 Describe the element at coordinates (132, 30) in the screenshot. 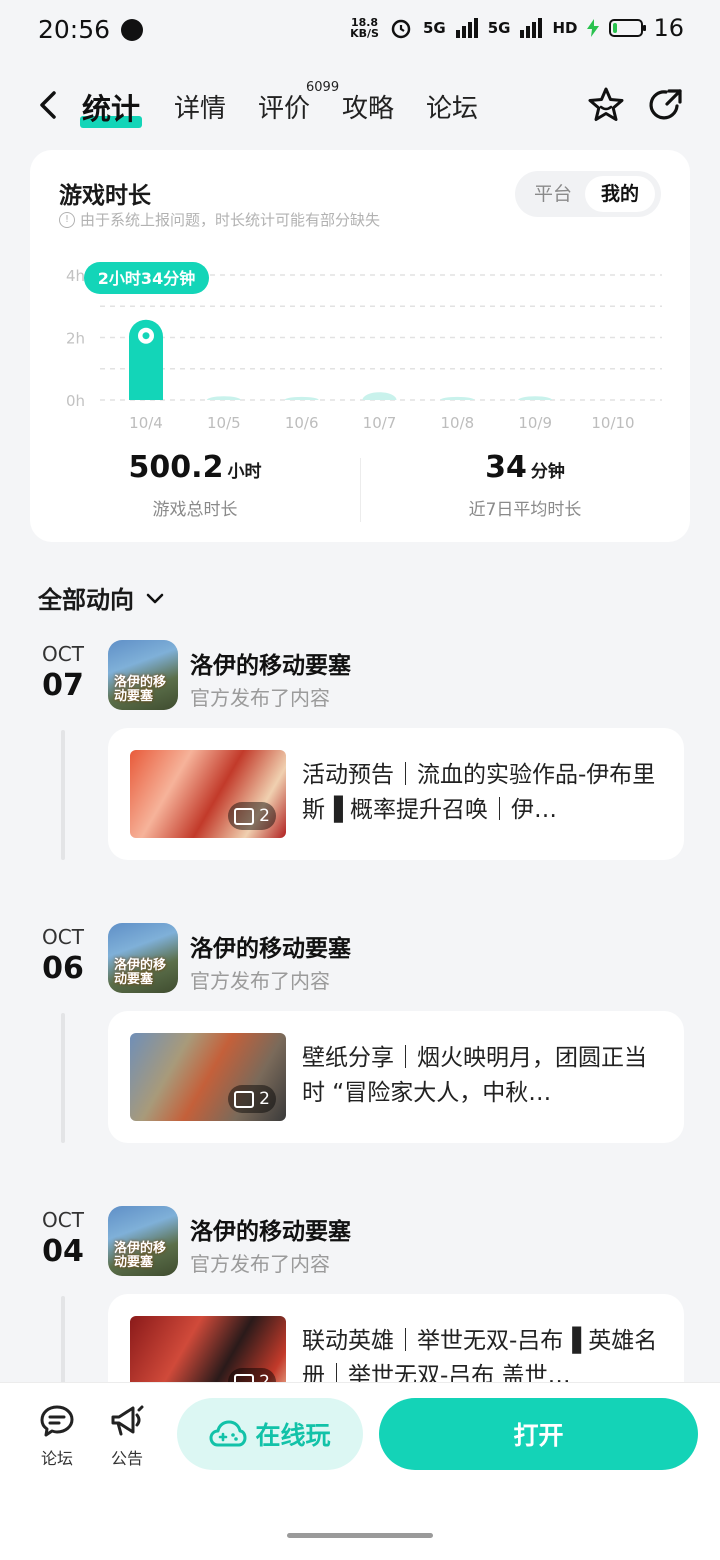

I see `notification-dot-icon` at that location.